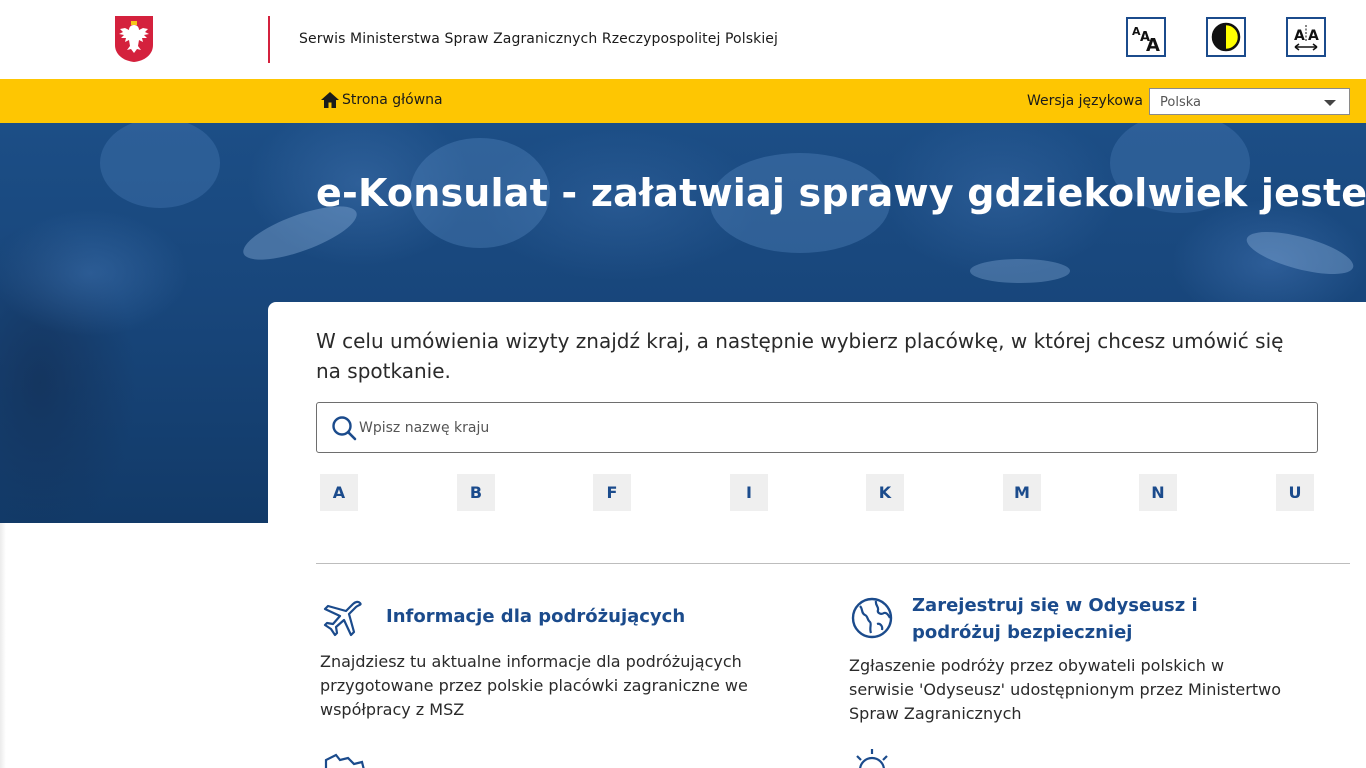 This screenshot has height=768, width=1366. What do you see at coordinates (344, 760) in the screenshot?
I see `map-outline-icon` at bounding box center [344, 760].